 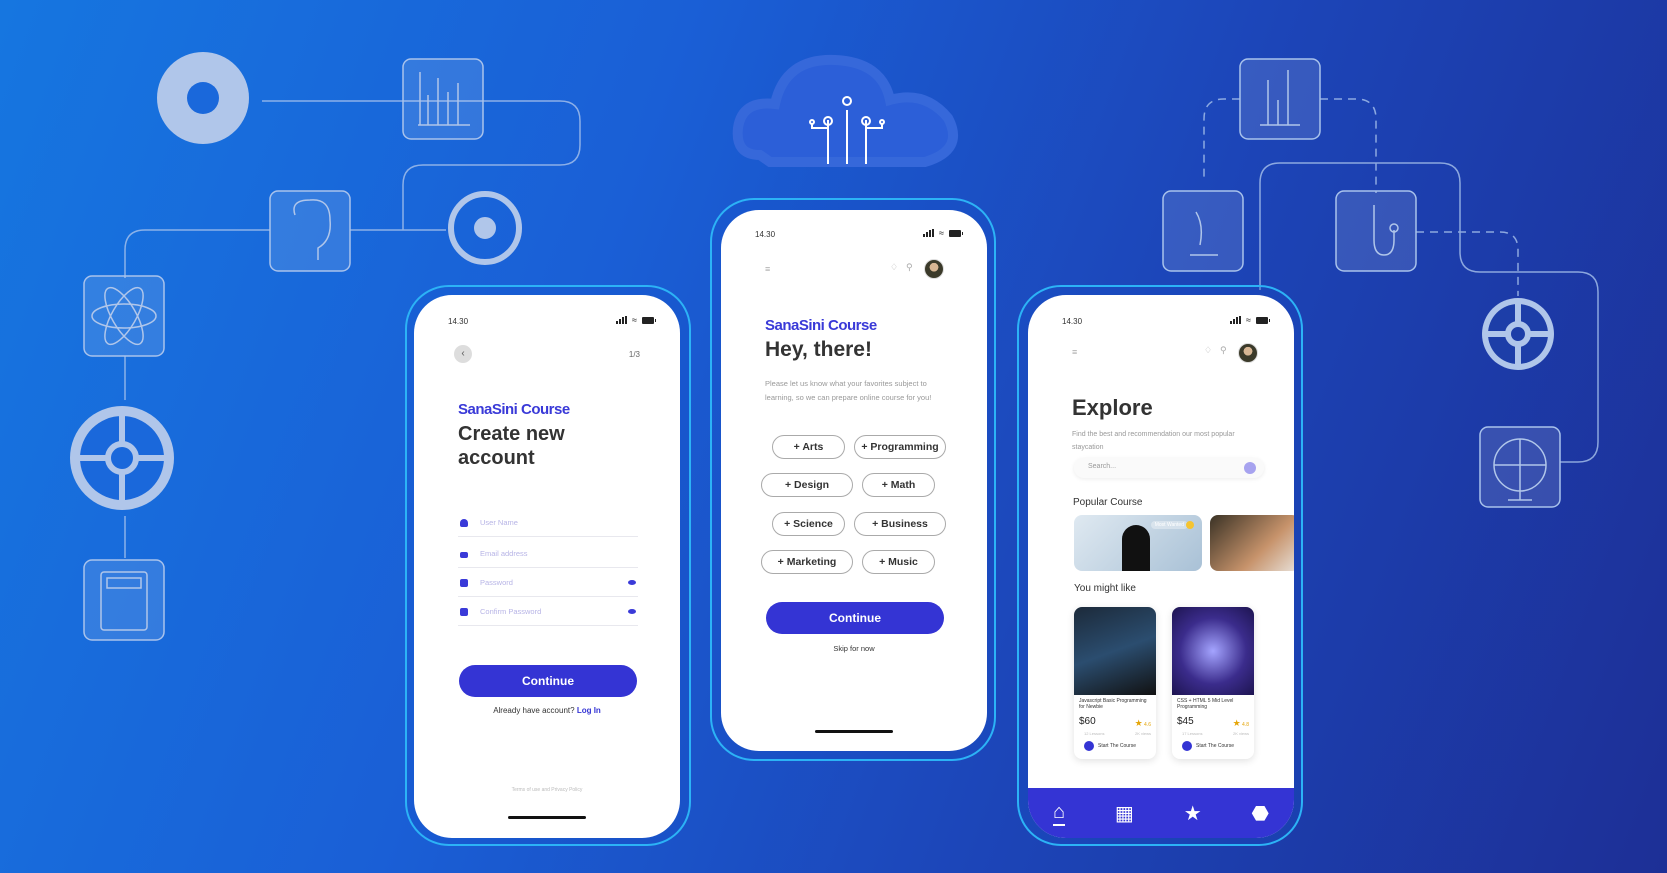 What do you see at coordinates (1260, 813) in the screenshot?
I see `settings-icon: ⬣` at bounding box center [1260, 813].